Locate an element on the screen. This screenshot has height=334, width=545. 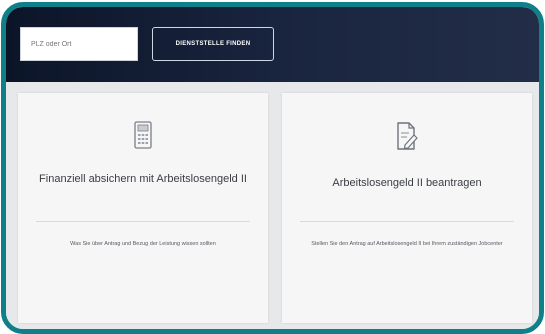
find-office-button: DIENSTSTELLE FINDEN is located at coordinates (213, 44).